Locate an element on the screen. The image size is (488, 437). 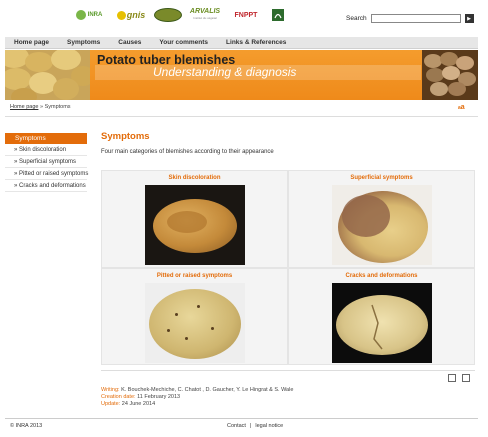
print-icon is located at coordinates (452, 378).